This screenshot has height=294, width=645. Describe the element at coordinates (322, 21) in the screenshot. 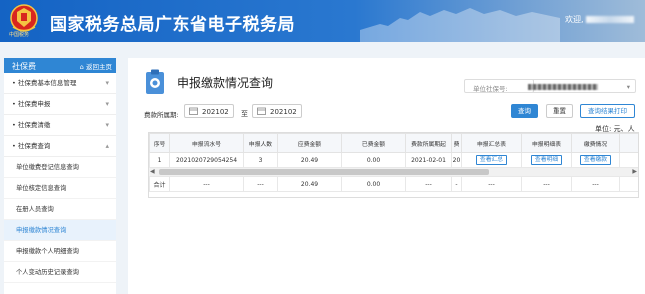

I see `site-header: 中国税务 国家税务总局广东省电子税务局 欢迎,` at that location.